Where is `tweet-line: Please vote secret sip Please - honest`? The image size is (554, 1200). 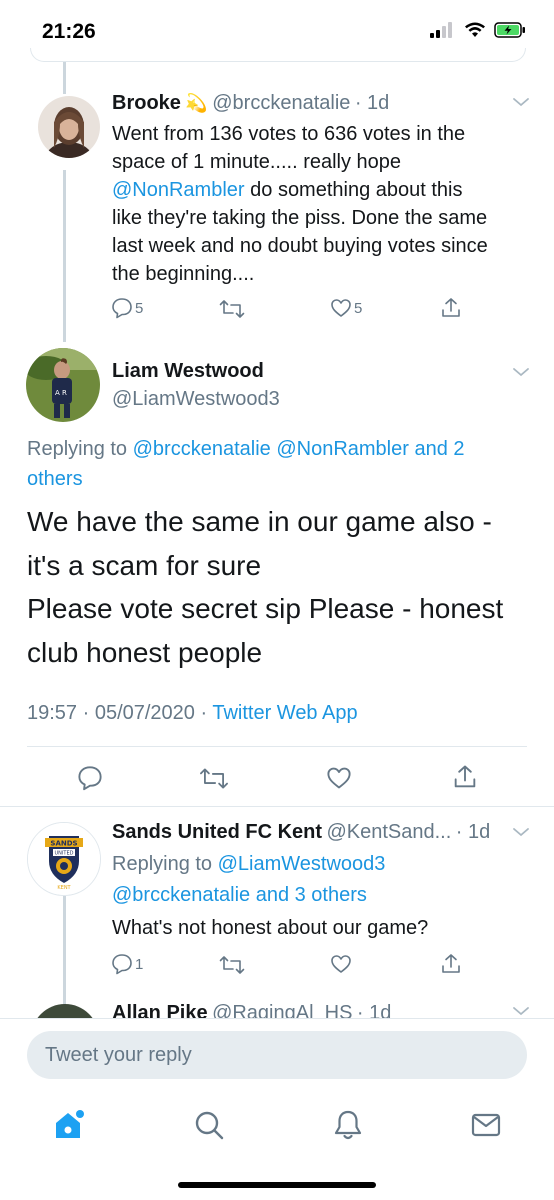
tweet-line: Please vote secret sip Please - honest is located at coordinates (265, 608).